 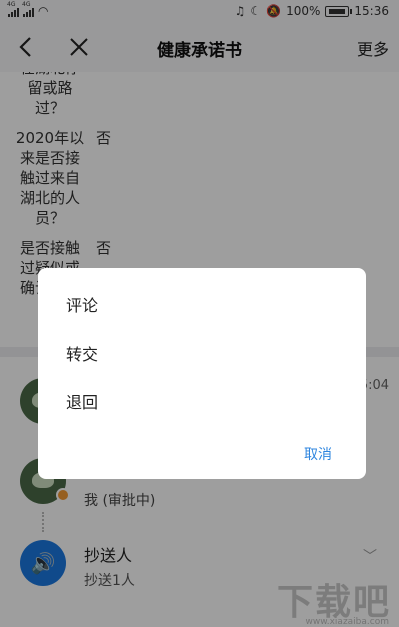 What do you see at coordinates (82, 353) in the screenshot?
I see `menu-item-transfer: 转交` at bounding box center [82, 353].